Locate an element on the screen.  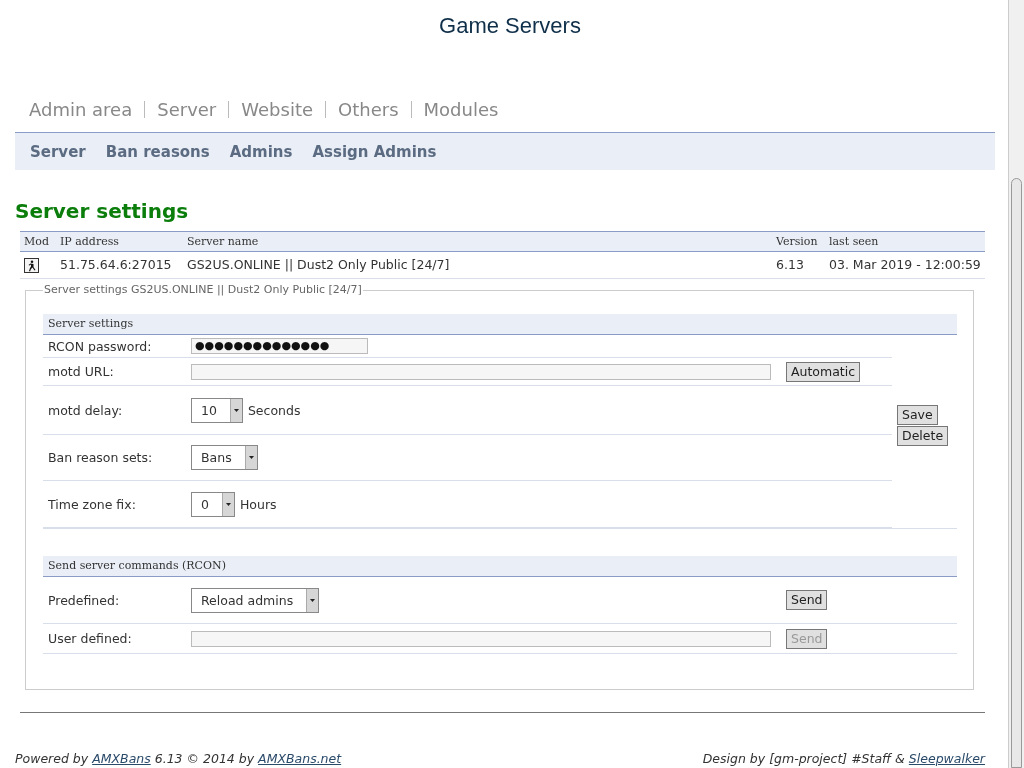
password-field: ●●●●●●●●●●●●●● is located at coordinates (279, 346).